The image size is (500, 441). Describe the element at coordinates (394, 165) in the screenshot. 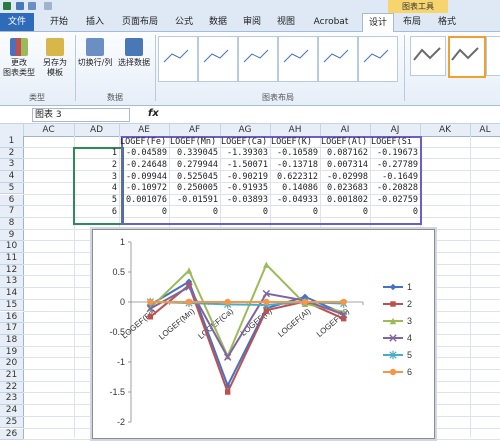

I see `value-cell: -0.27789` at that location.